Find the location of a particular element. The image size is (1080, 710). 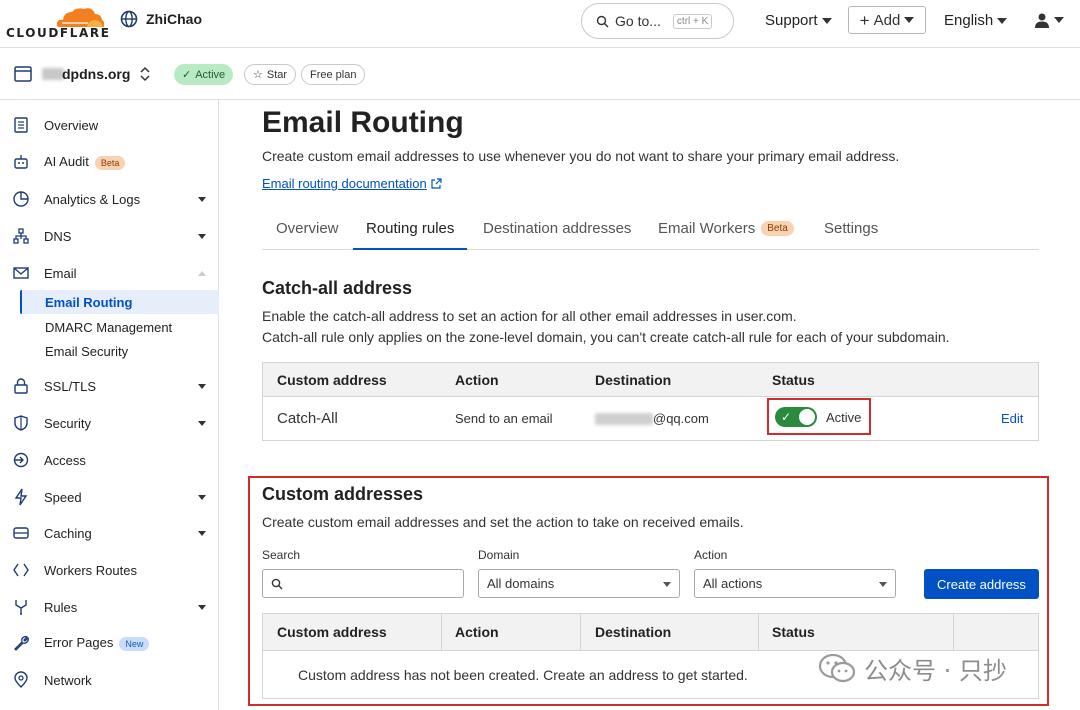

go-to-search: Go to... ctrl + K is located at coordinates (657, 21).